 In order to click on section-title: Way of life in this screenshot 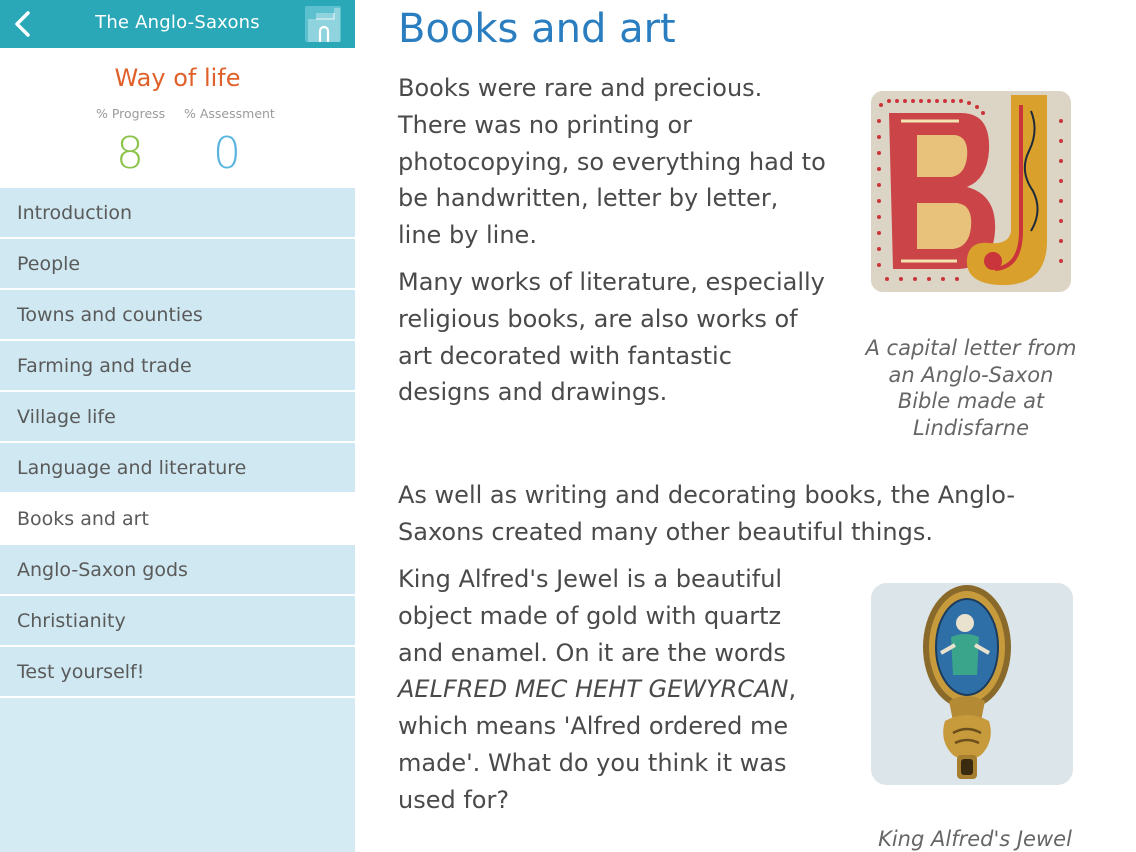, I will do `click(177, 78)`.